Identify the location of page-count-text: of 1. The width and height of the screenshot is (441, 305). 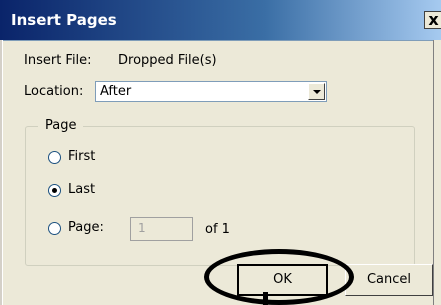
(217, 229).